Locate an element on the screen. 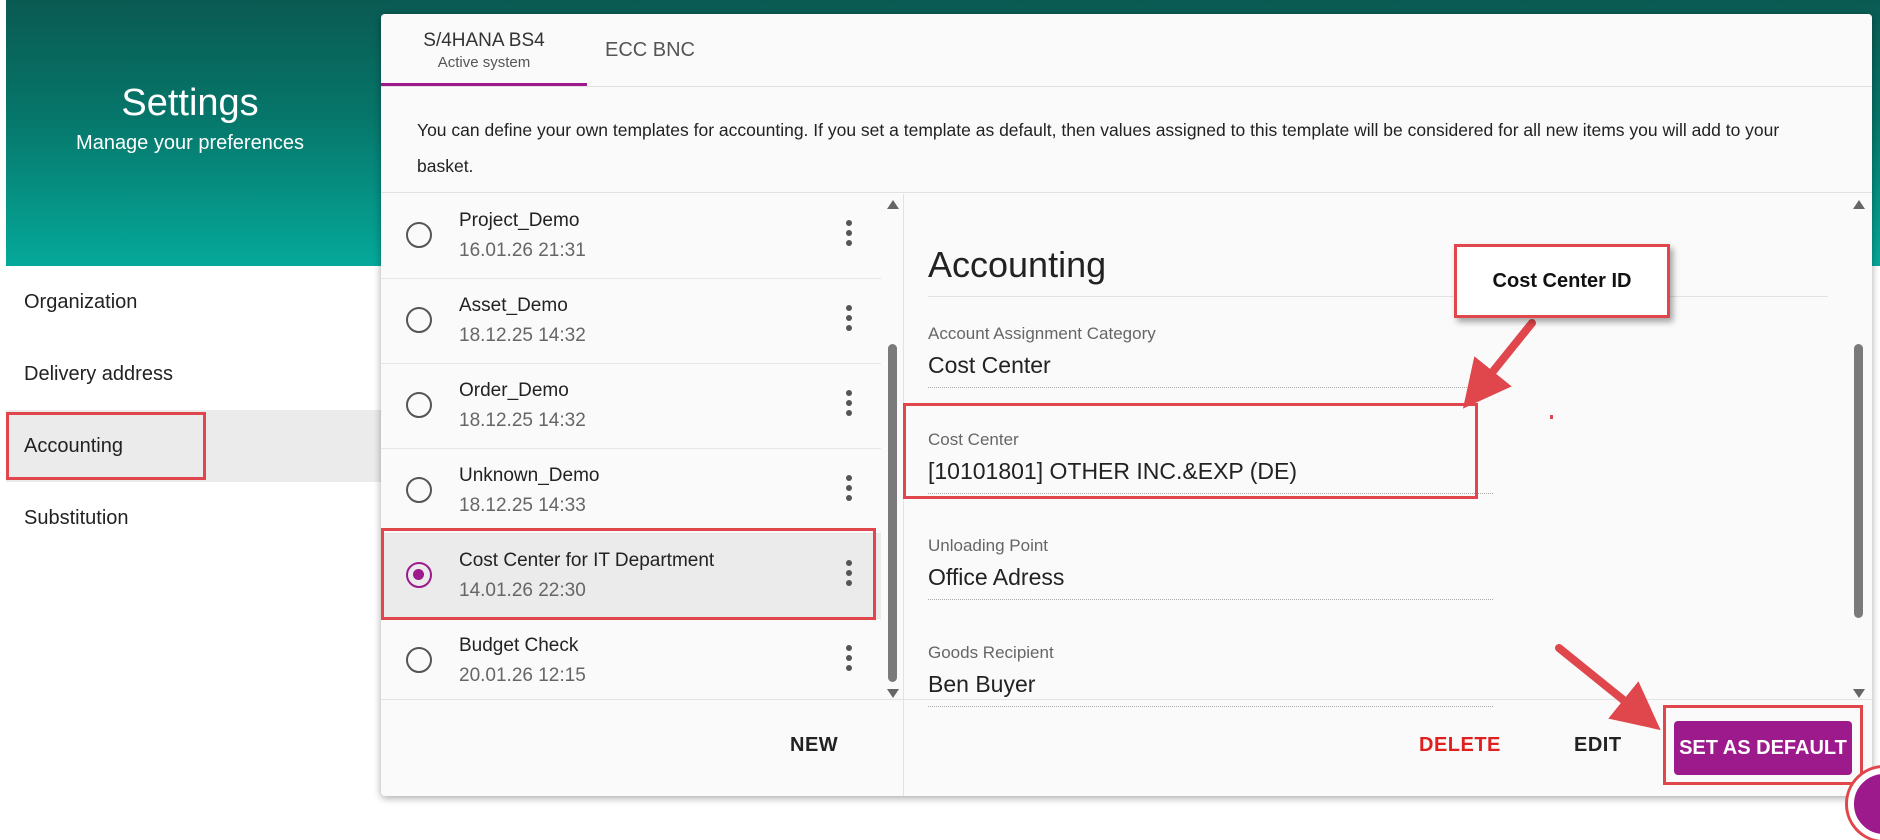 The image size is (1880, 840). annotation-arrows is located at coordinates (1561, 525).